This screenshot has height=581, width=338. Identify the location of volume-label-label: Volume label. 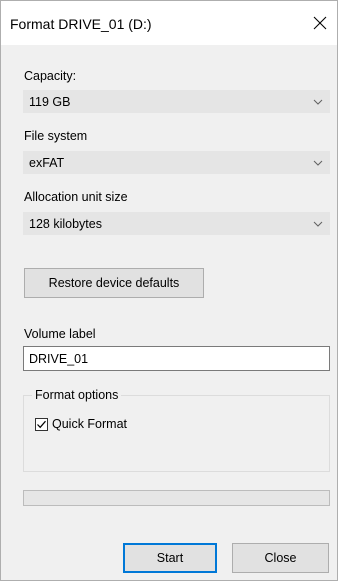
(60, 334).